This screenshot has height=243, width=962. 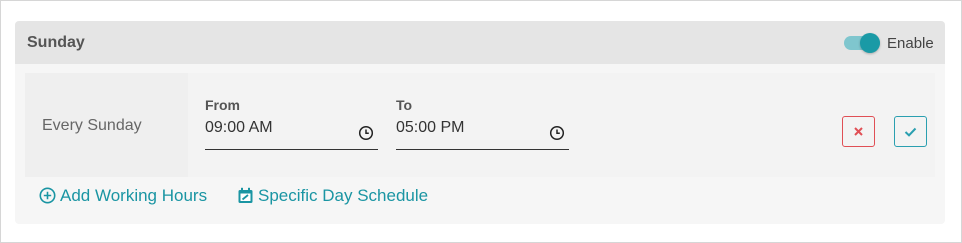 I want to click on cancel-button, so click(x=858, y=131).